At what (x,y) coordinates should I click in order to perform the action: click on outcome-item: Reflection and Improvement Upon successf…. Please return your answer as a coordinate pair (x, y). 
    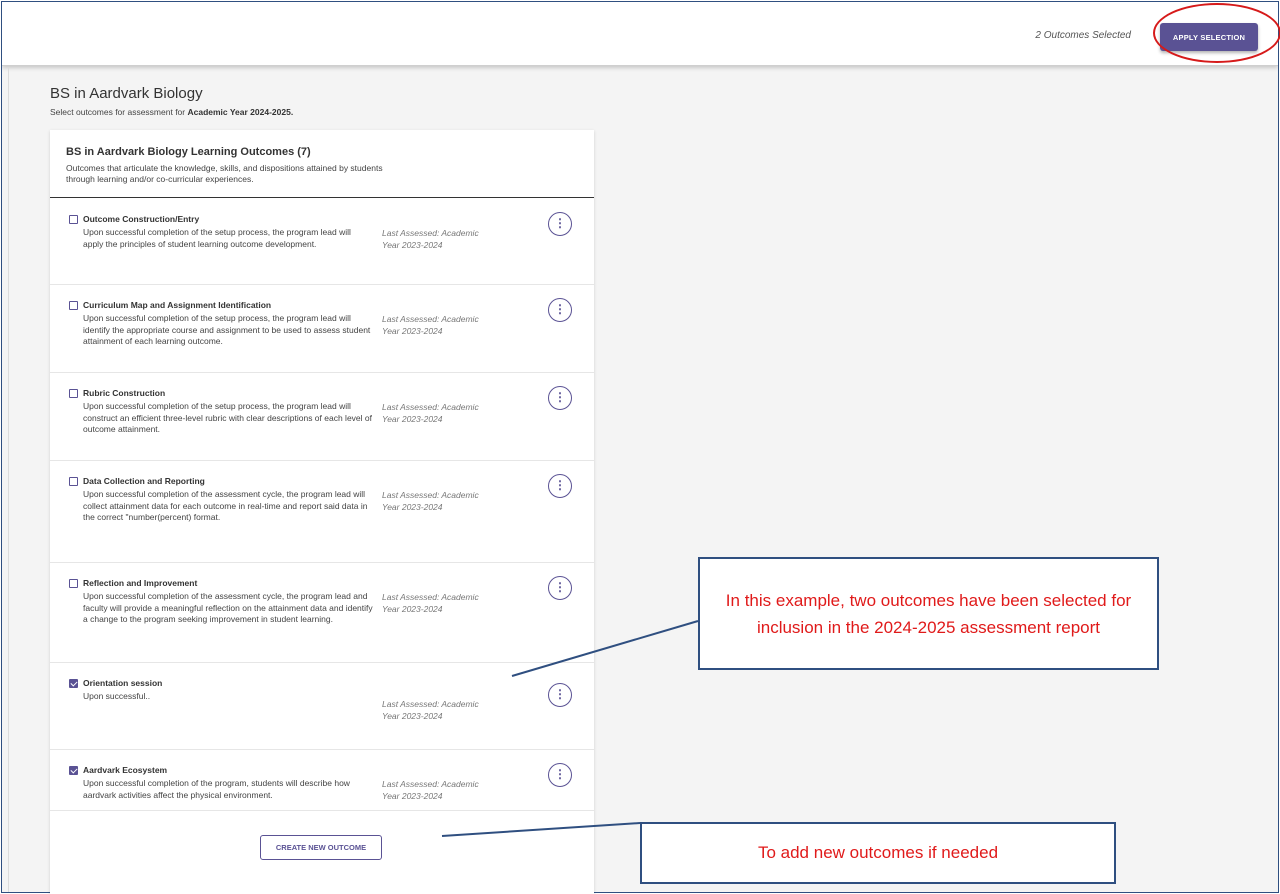
    Looking at the image, I should click on (322, 613).